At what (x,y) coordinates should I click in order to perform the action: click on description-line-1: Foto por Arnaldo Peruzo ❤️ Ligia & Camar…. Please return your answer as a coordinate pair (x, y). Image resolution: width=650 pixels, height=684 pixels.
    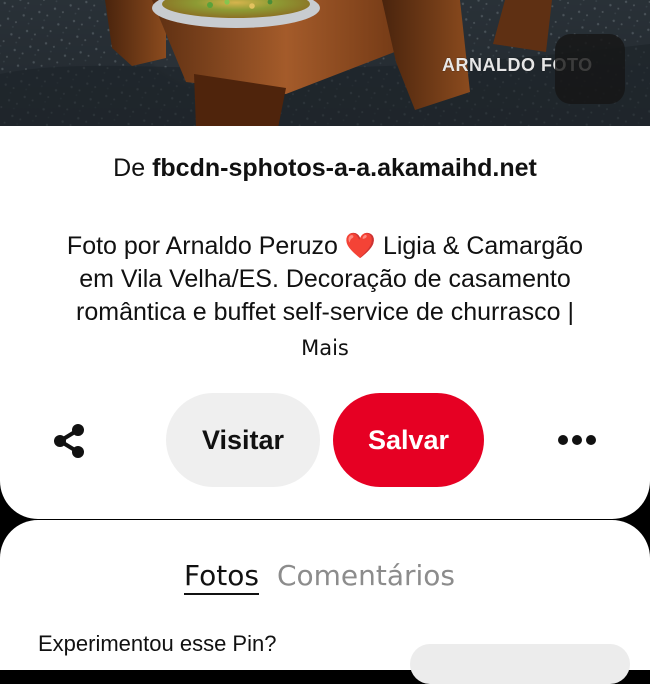
    Looking at the image, I should click on (325, 246).